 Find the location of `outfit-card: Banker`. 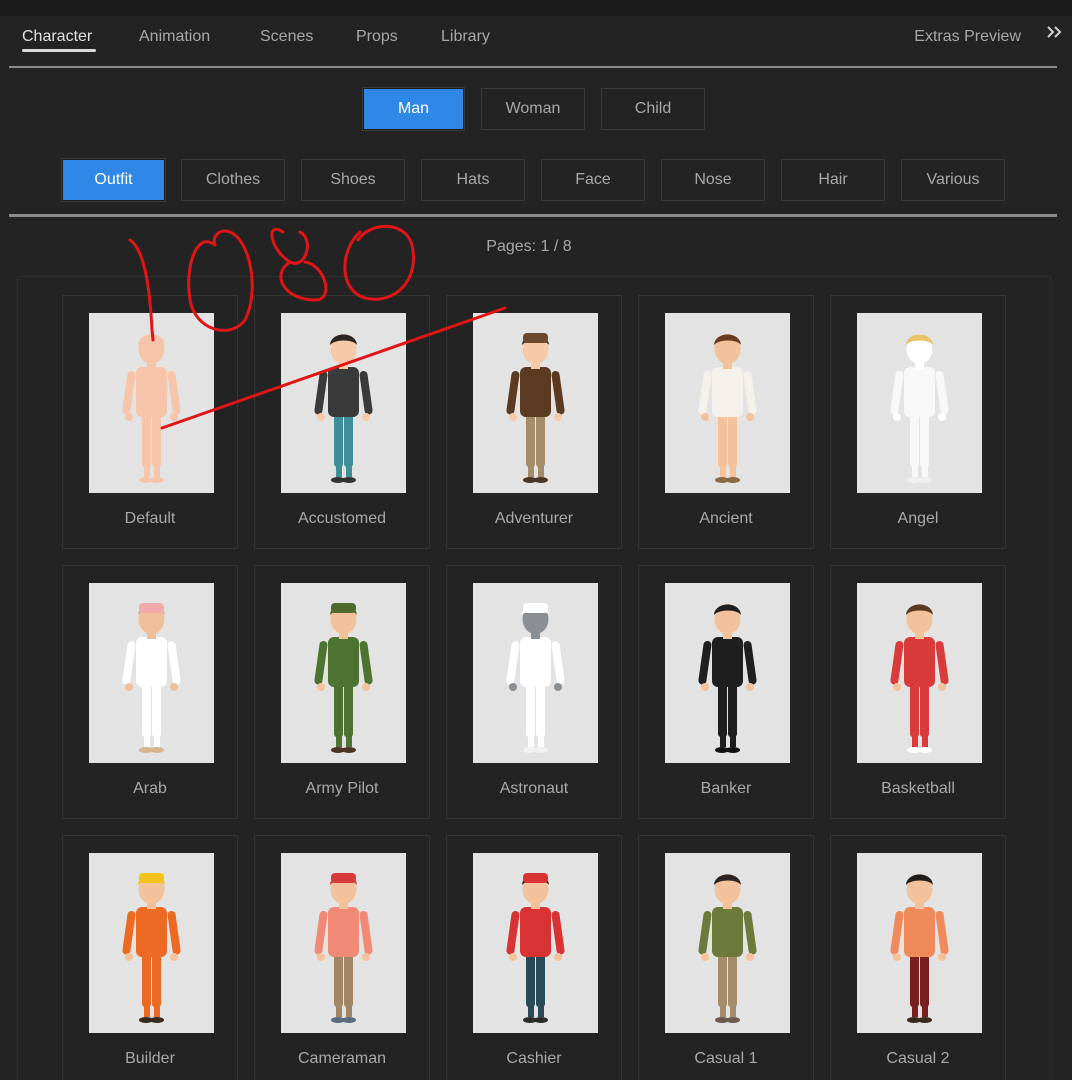

outfit-card: Banker is located at coordinates (726, 692).